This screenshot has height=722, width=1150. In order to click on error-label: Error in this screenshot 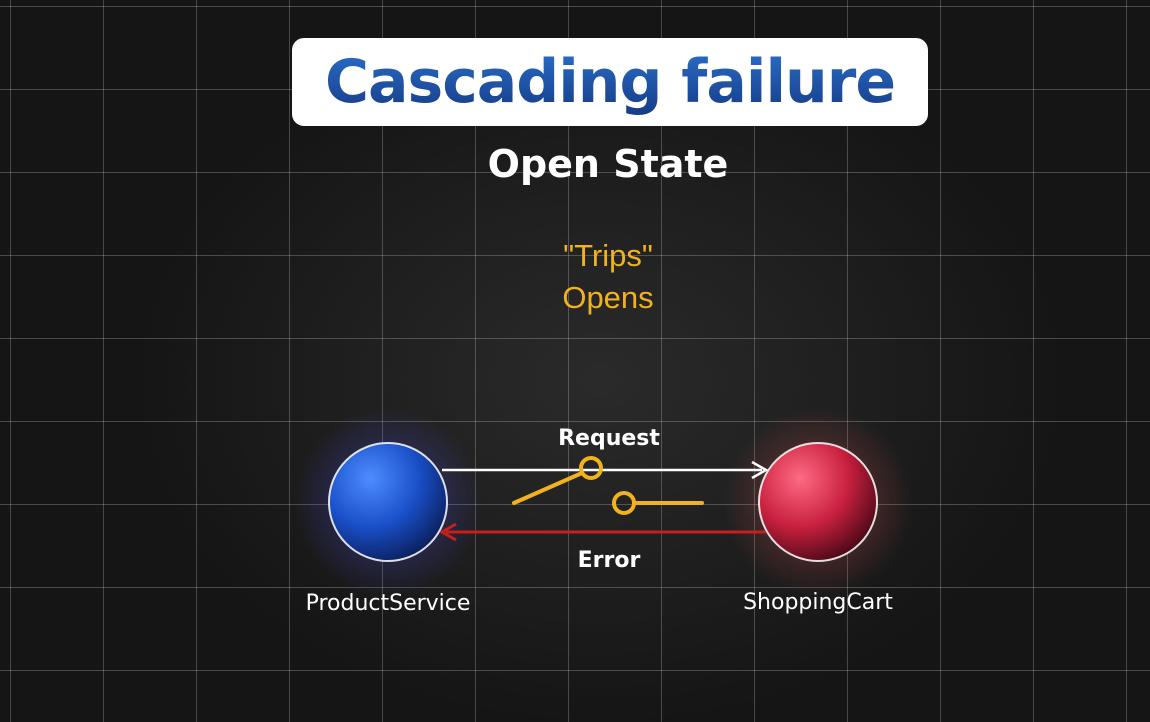, I will do `click(609, 560)`.